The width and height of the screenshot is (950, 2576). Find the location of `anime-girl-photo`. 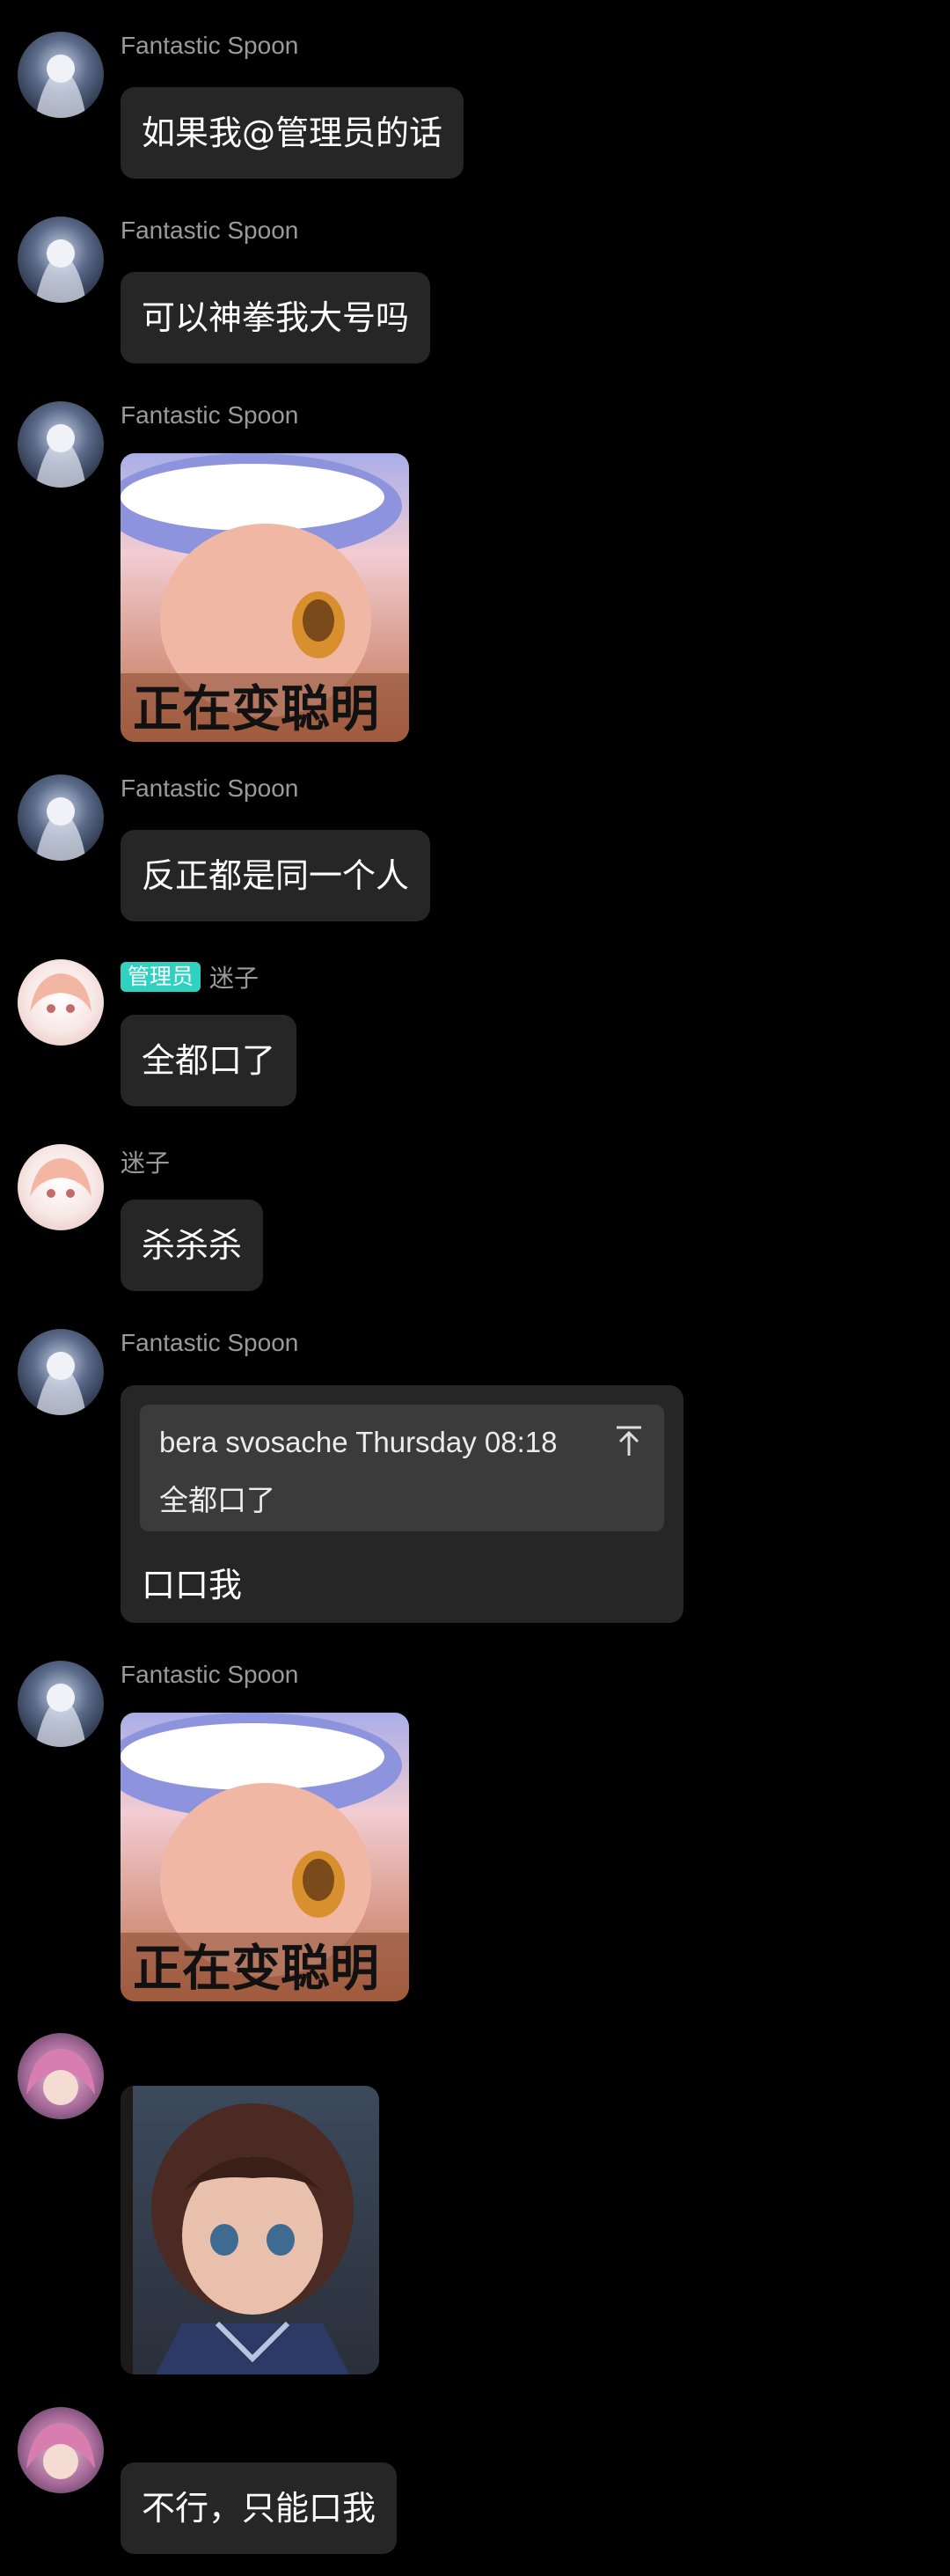

anime-girl-photo is located at coordinates (250, 2230).